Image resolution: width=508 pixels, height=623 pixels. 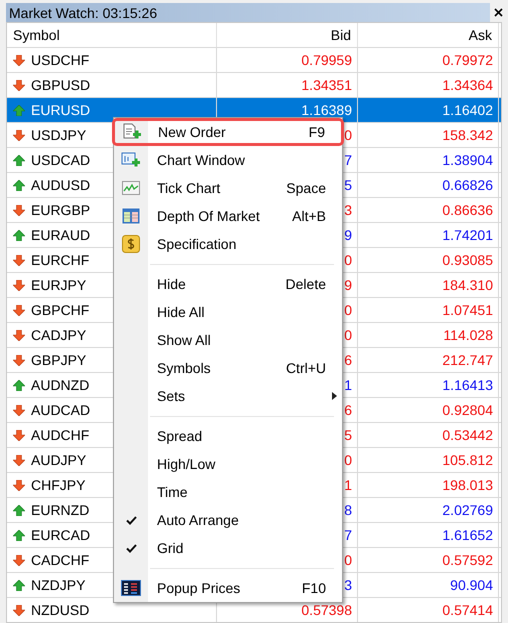 What do you see at coordinates (467, 460) in the screenshot?
I see `ask-cell: 105.812` at bounding box center [467, 460].